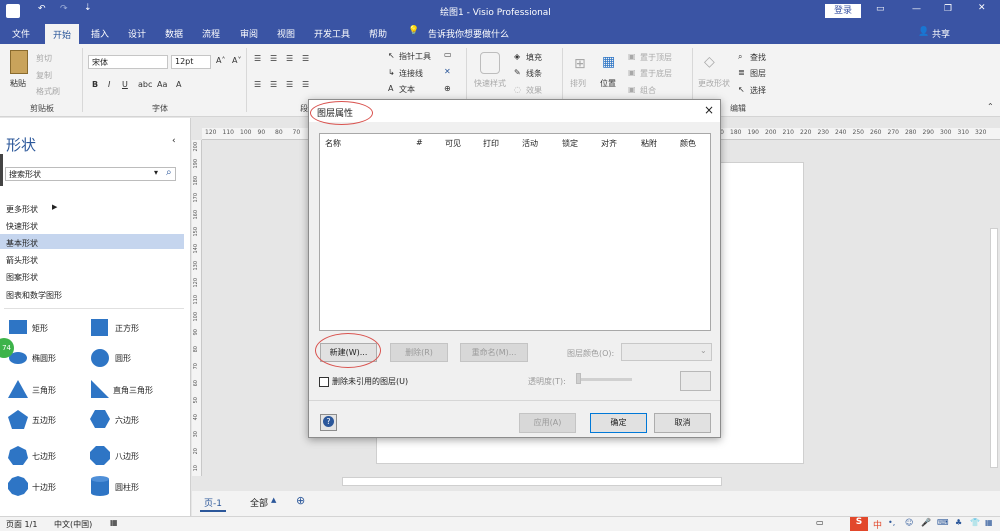 The width and height of the screenshot is (1000, 531). What do you see at coordinates (877, 524) in the screenshot?
I see `ime-chinese-icon: 中` at bounding box center [877, 524].